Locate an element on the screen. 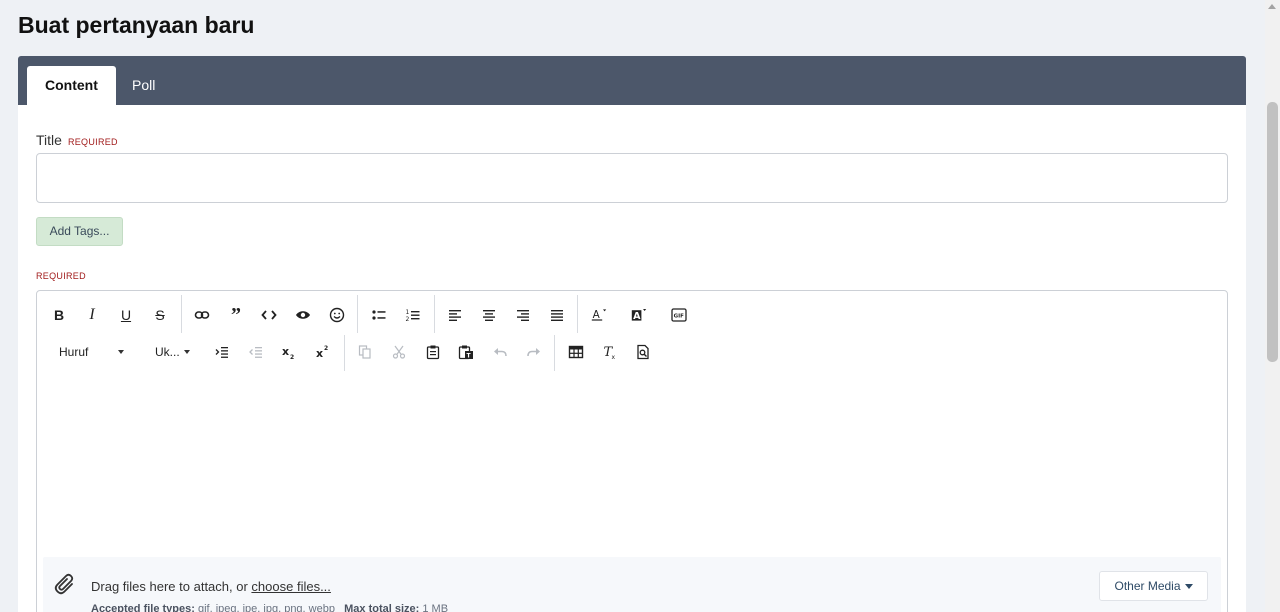 The image size is (1280, 612). align-right-icon is located at coordinates (523, 315).